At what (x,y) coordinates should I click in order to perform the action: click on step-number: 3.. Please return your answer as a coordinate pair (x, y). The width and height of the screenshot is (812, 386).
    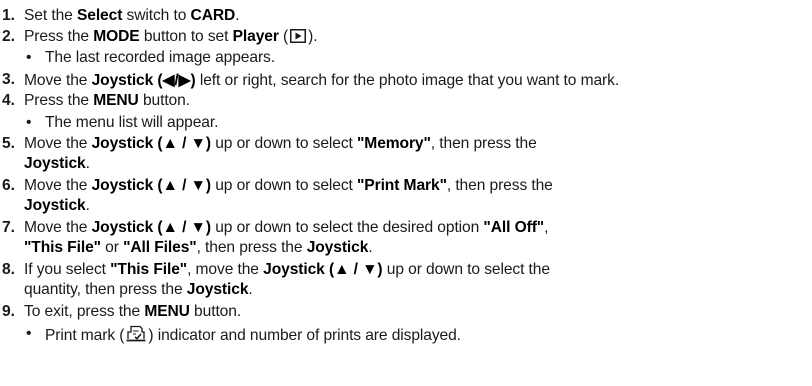
    Looking at the image, I should click on (8, 79).